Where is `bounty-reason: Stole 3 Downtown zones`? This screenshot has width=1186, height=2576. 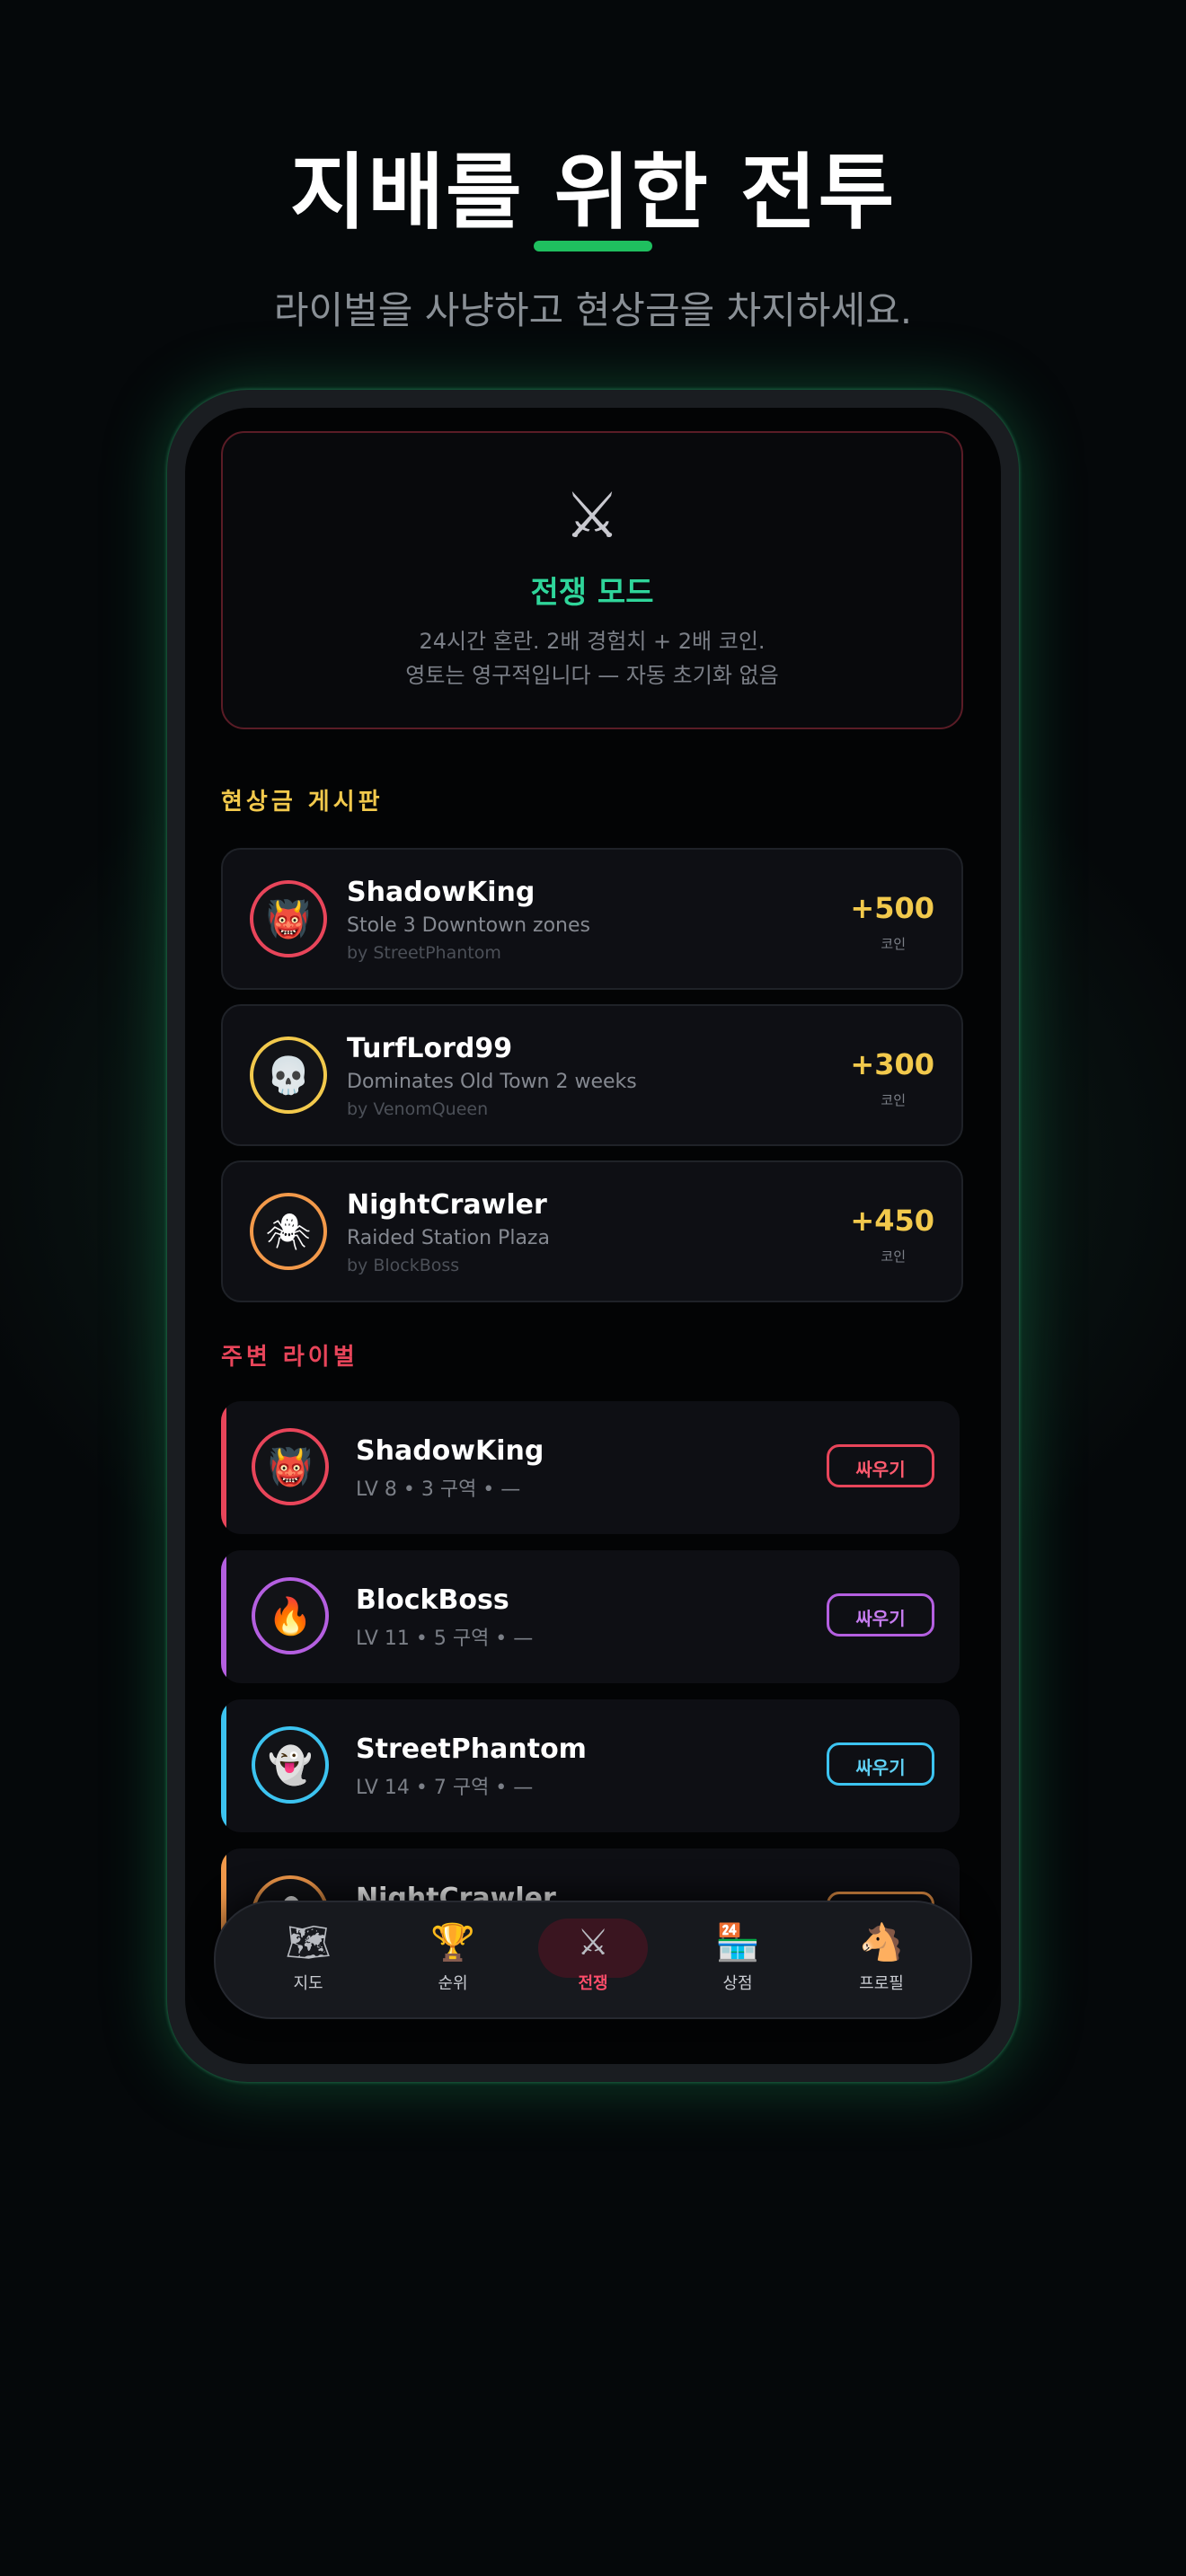 bounty-reason: Stole 3 Downtown zones is located at coordinates (468, 925).